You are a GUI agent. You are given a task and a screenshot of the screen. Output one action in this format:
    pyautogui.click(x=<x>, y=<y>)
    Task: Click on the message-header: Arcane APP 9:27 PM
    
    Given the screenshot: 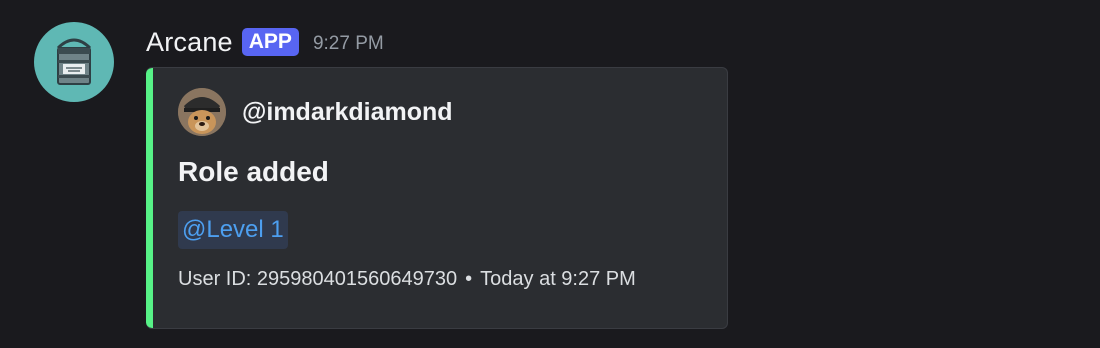 What is the action you would take?
    pyautogui.click(x=265, y=42)
    